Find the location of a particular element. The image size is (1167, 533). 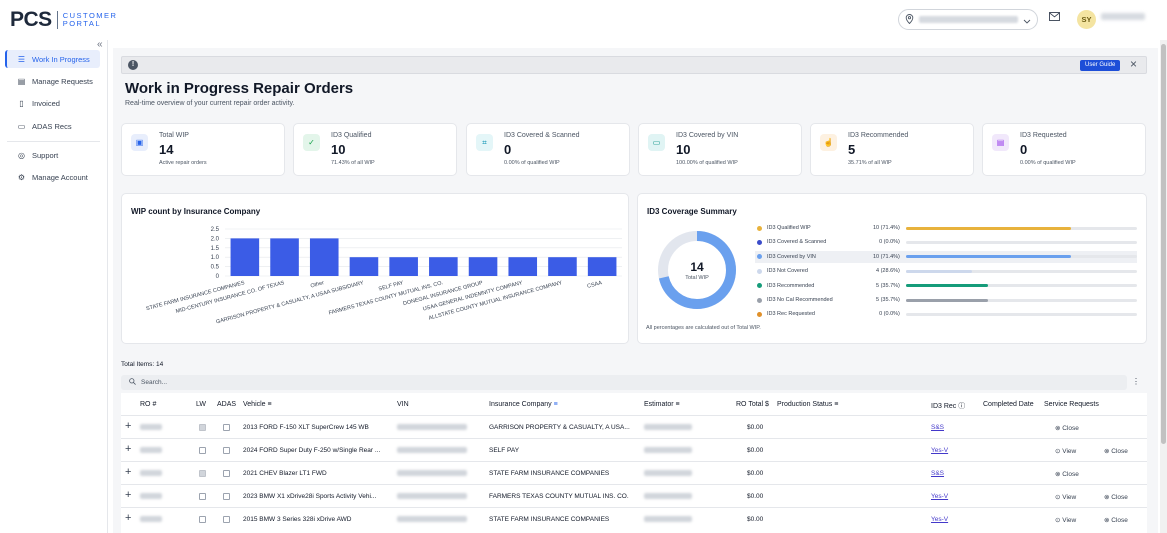

coverage-row-name: ID3 Recommended is located at coordinates (790, 285).